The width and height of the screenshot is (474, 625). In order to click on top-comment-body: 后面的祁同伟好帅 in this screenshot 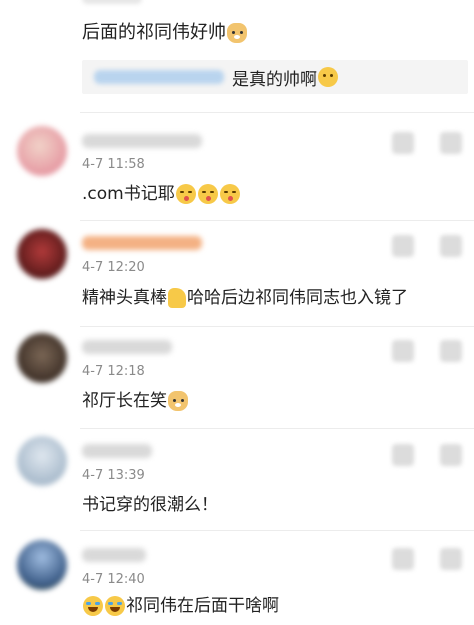, I will do `click(154, 32)`.